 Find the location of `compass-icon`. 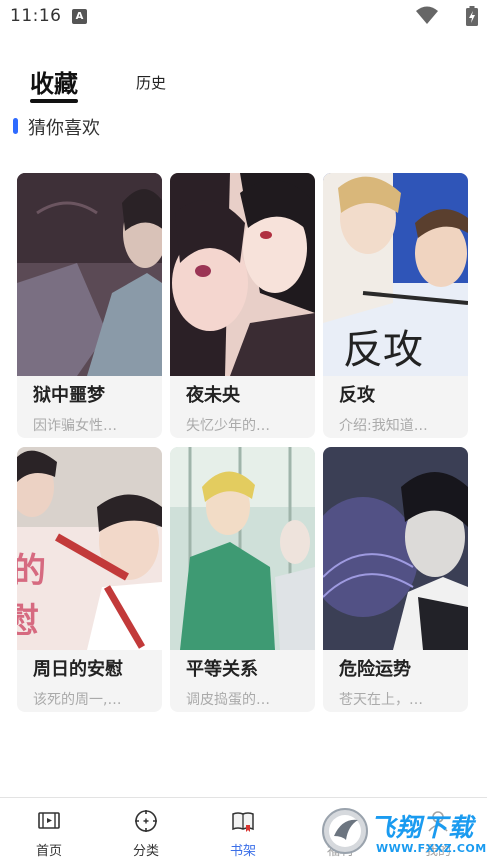

compass-icon is located at coordinates (146, 821).